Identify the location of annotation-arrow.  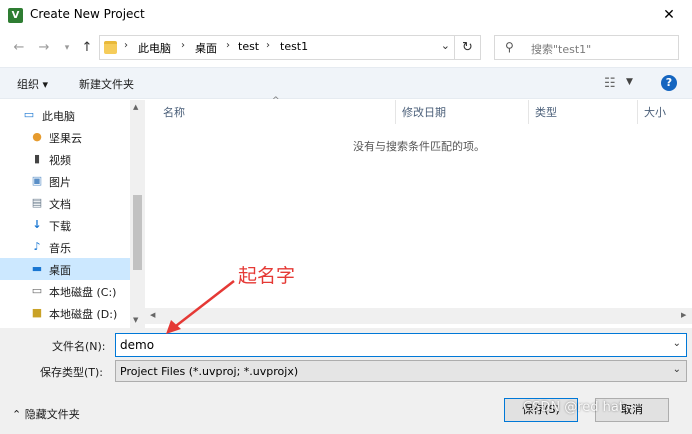
(200, 307).